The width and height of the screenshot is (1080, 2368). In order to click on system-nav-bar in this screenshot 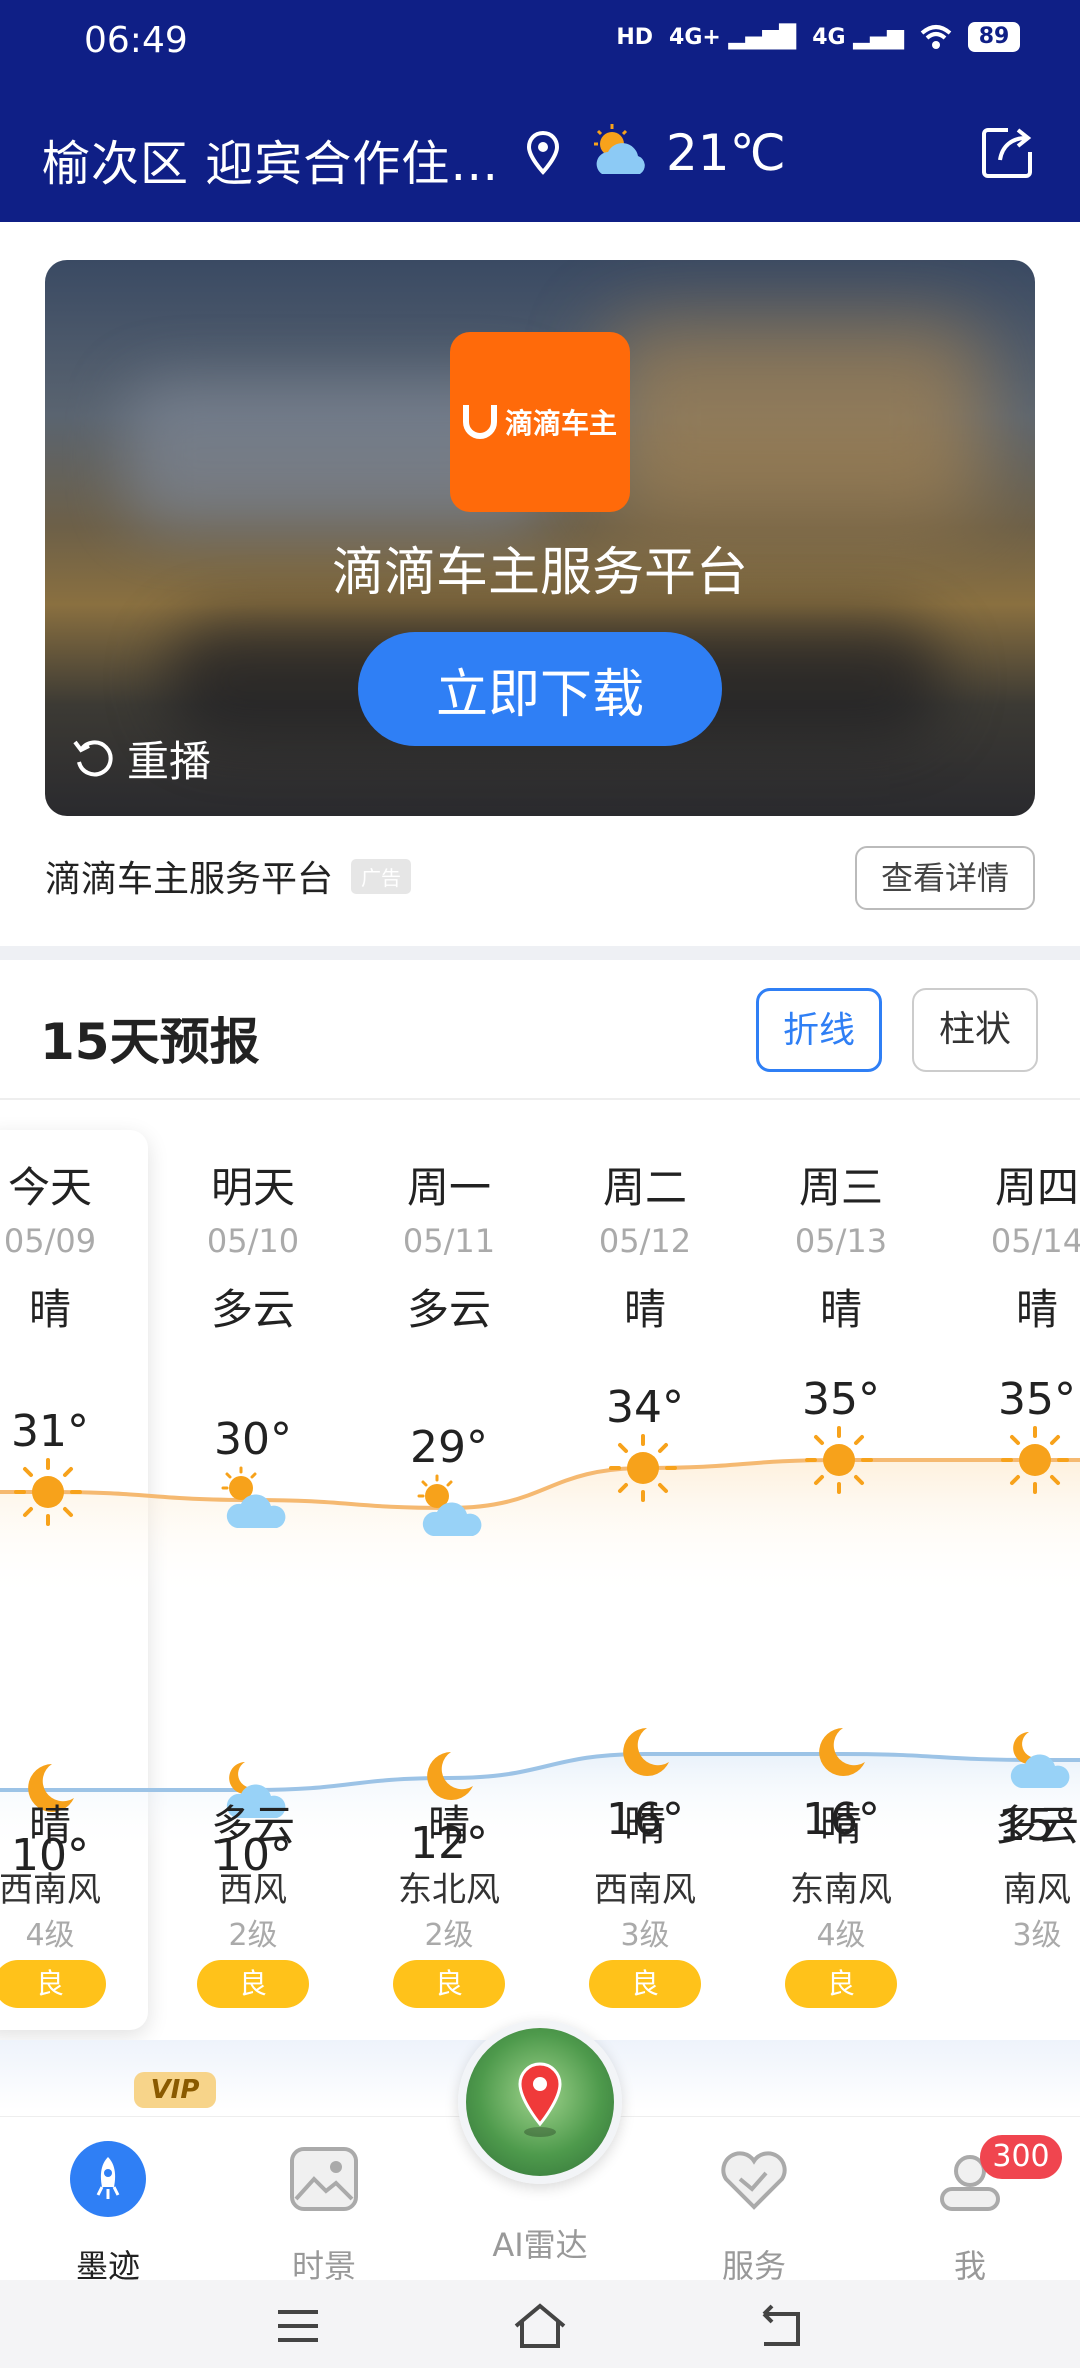, I will do `click(540, 2324)`.